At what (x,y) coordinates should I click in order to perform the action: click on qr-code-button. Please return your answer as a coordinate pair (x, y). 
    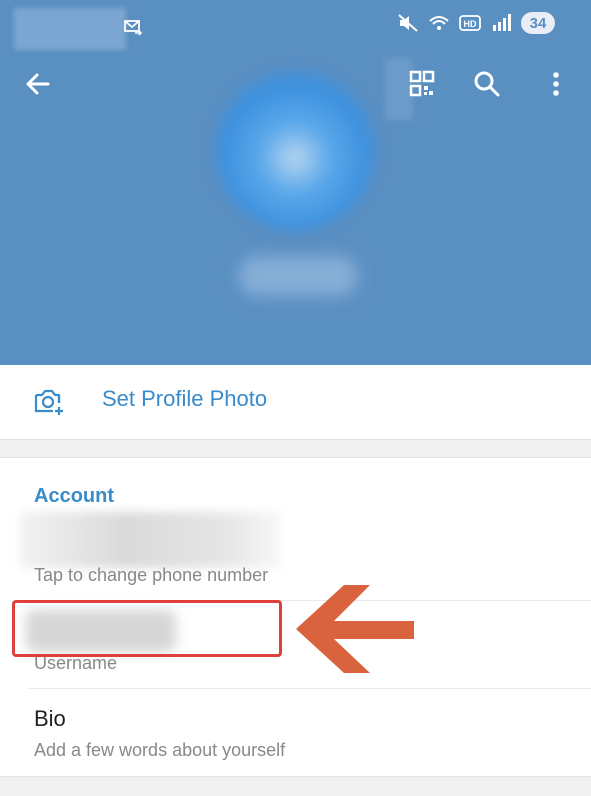
    Looking at the image, I should click on (422, 84).